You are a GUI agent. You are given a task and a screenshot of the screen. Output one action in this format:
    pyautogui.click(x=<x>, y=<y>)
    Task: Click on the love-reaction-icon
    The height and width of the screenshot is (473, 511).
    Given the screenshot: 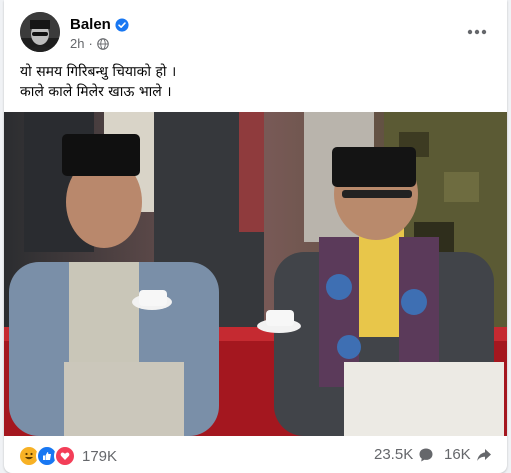 What is the action you would take?
    pyautogui.click(x=65, y=456)
    